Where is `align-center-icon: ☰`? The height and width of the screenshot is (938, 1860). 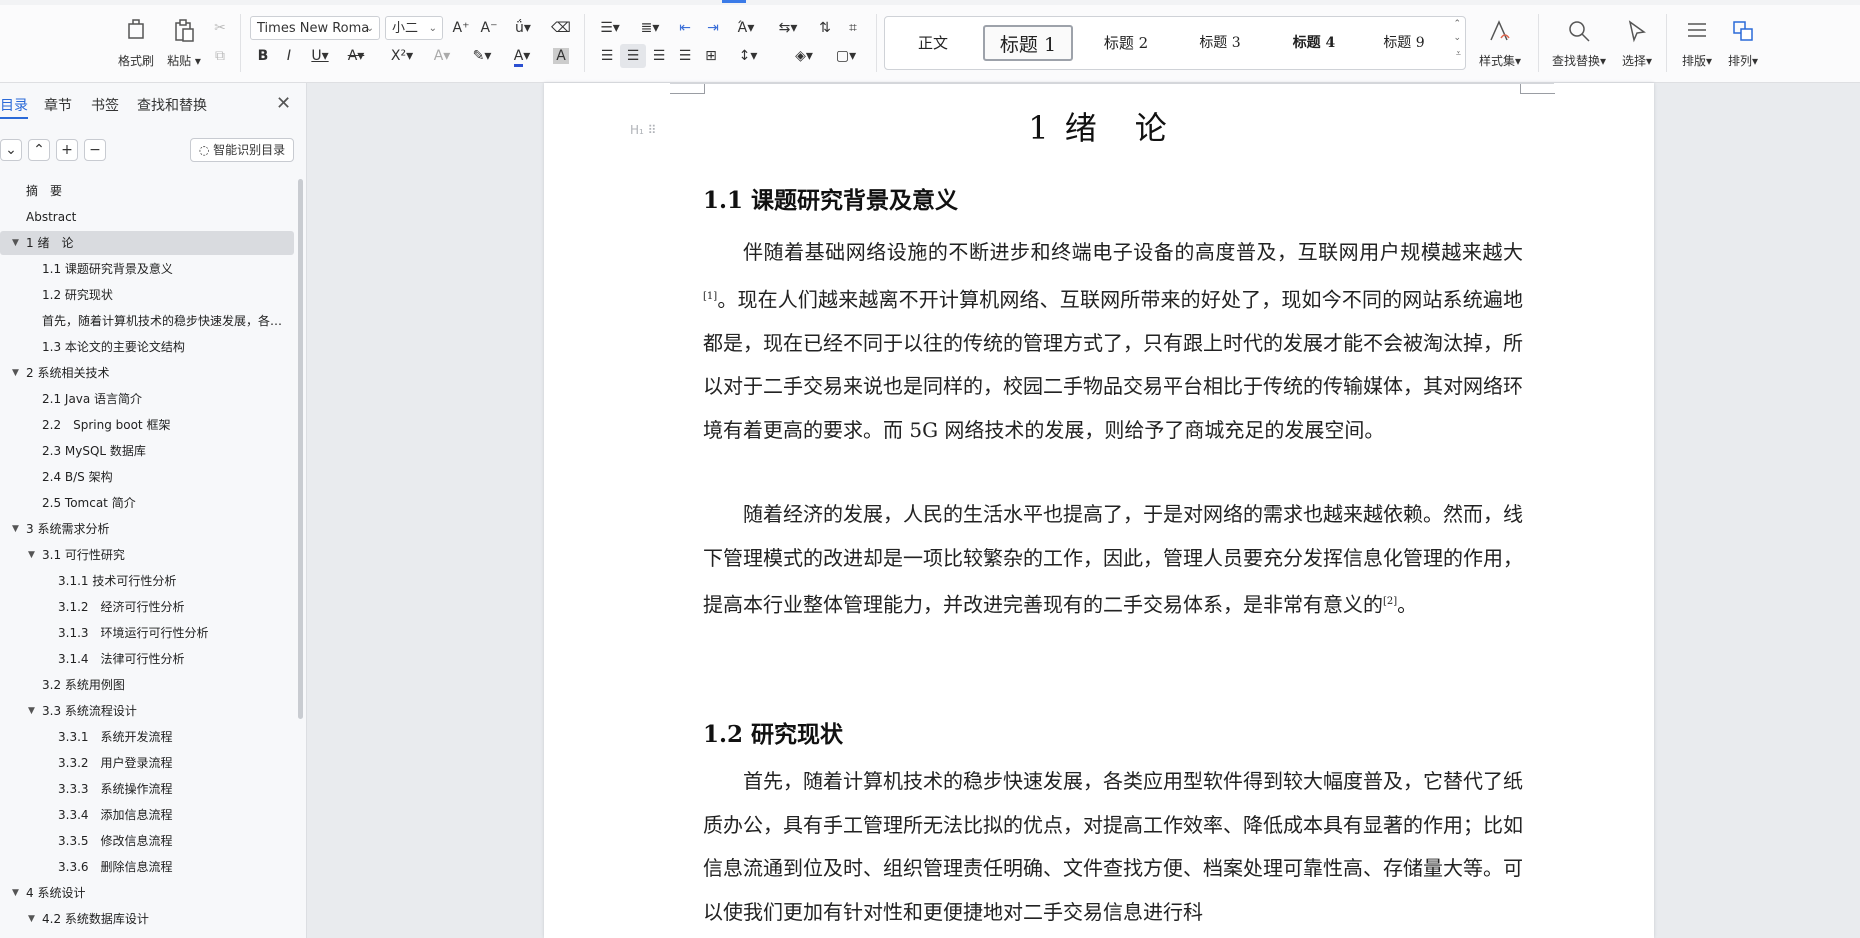 align-center-icon: ☰ is located at coordinates (633, 56).